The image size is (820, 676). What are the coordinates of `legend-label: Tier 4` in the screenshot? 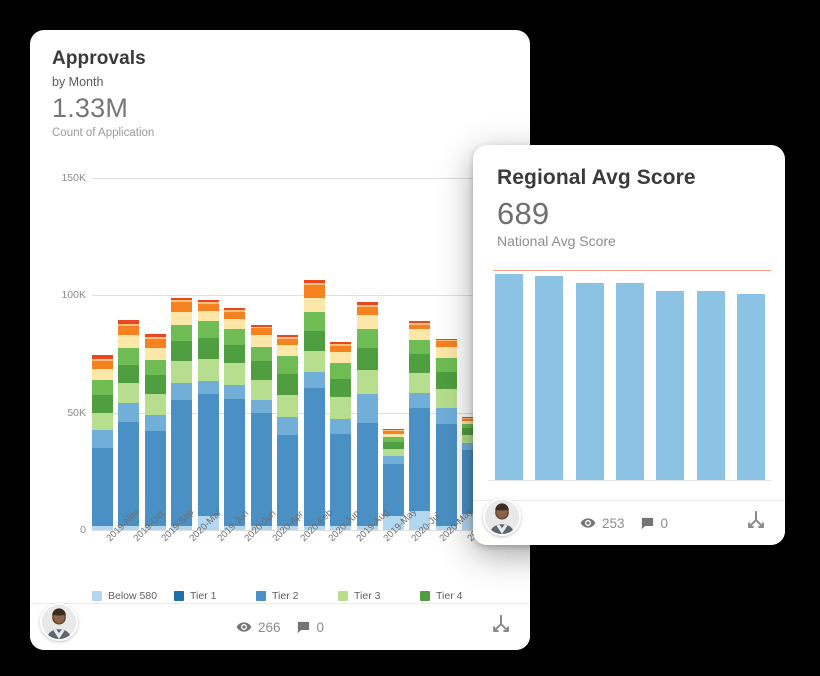 It's located at (449, 596).